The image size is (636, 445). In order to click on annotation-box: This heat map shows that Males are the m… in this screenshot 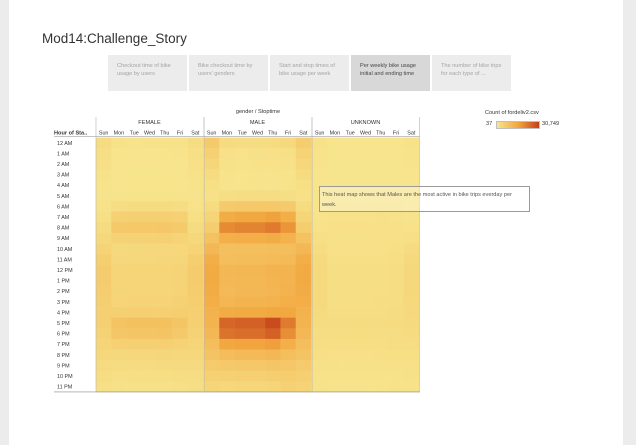, I will do `click(424, 199)`.